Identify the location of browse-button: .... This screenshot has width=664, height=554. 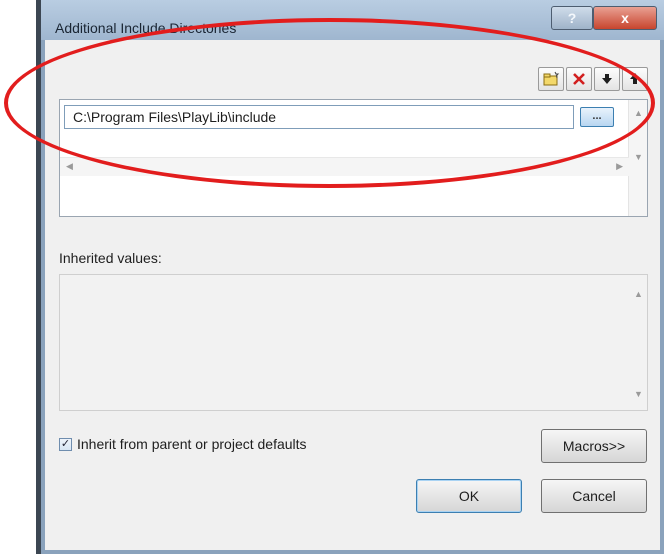
(597, 117).